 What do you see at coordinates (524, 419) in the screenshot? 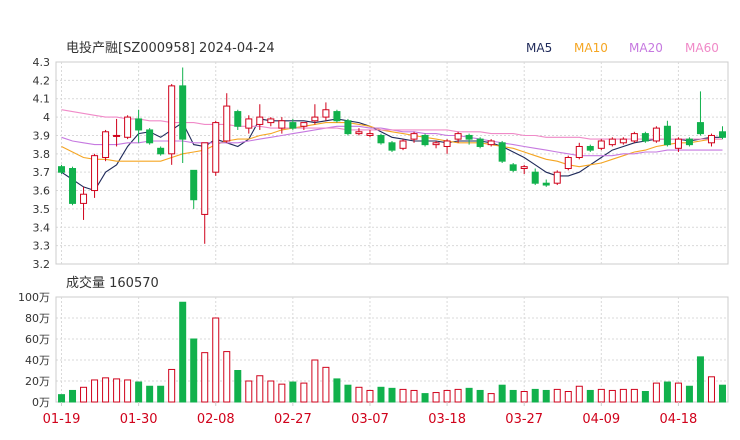
I see `date-tick-label: 03-27` at bounding box center [524, 419].